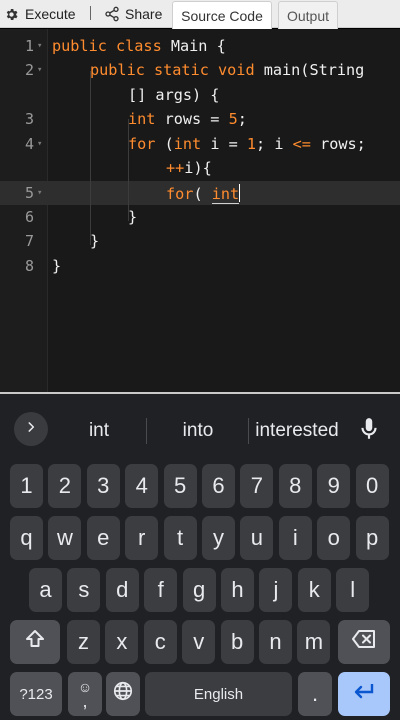 This screenshot has height=720, width=400. I want to click on chevron-right-icon, so click(31, 429).